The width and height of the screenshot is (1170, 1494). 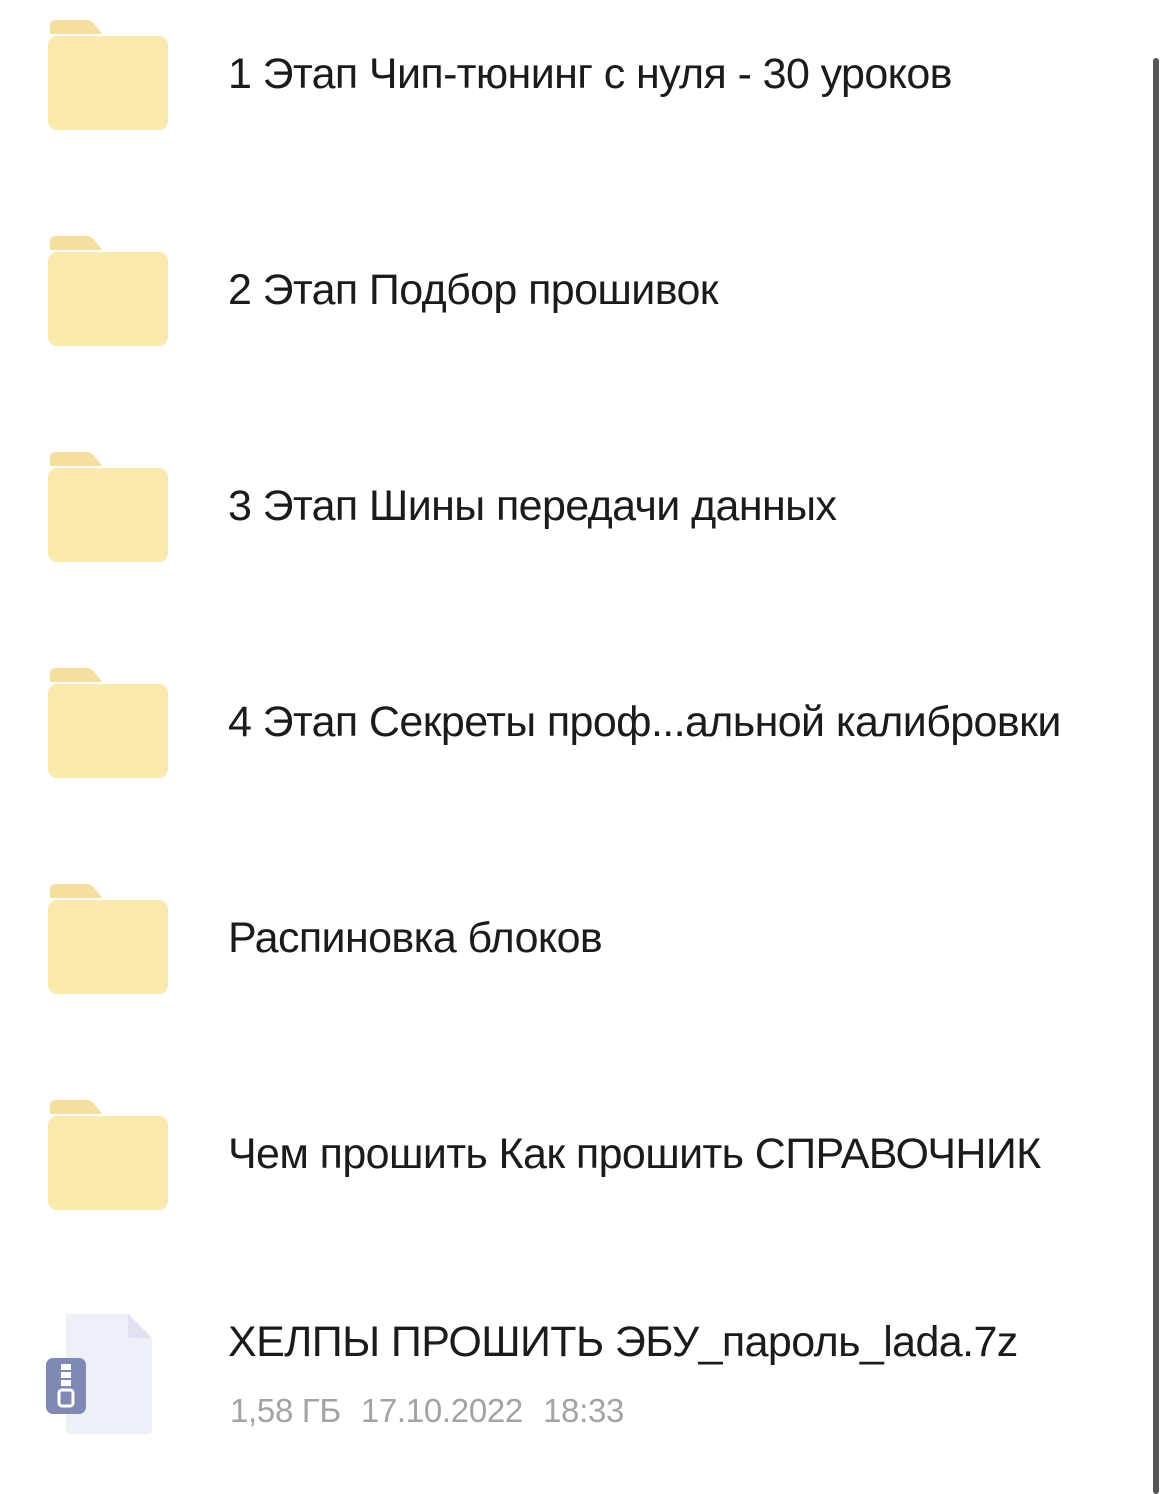 I want to click on folder-row: 2 Этап Подбор прошивок, so click(x=575, y=293).